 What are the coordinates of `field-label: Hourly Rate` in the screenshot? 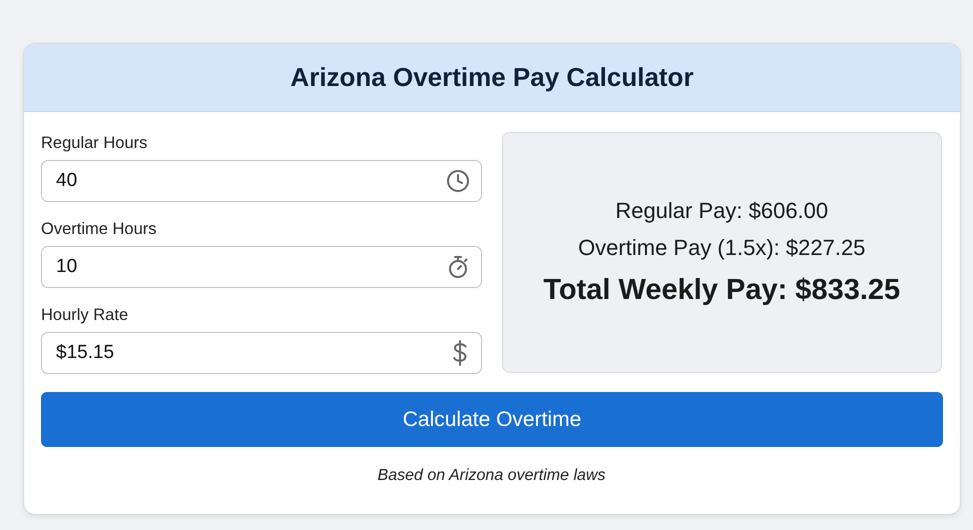 It's located at (85, 316).